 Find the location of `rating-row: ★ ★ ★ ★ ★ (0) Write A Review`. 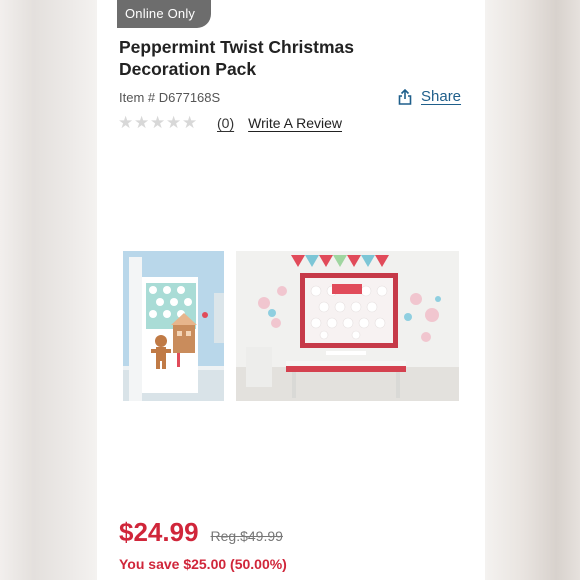

rating-row: ★ ★ ★ ★ ★ (0) Write A Review is located at coordinates (230, 123).